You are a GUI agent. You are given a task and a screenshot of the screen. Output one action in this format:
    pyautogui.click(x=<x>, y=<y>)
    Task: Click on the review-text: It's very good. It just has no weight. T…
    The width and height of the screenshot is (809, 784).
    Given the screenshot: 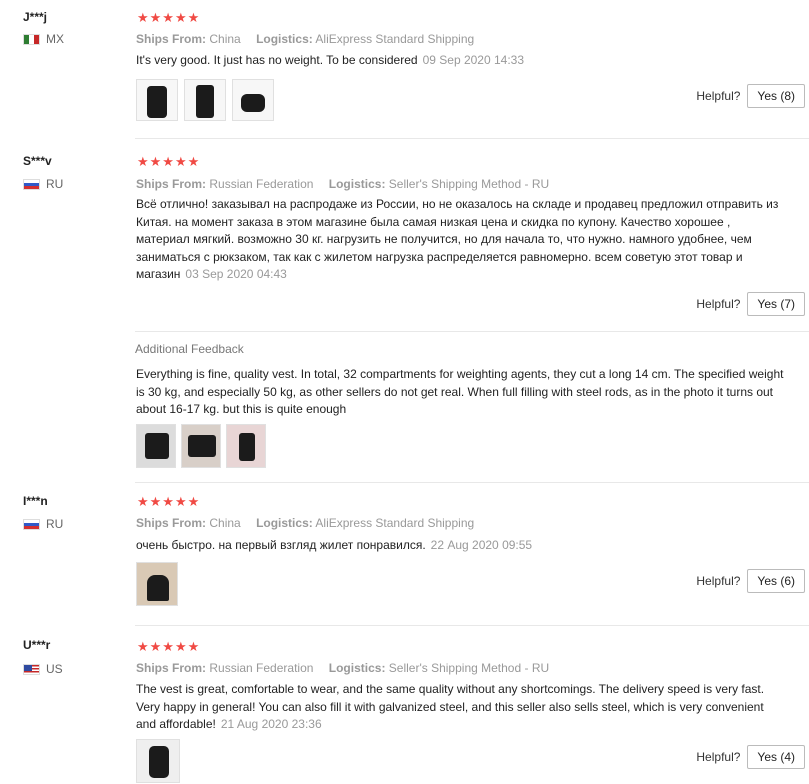 What is the action you would take?
    pyautogui.click(x=466, y=61)
    